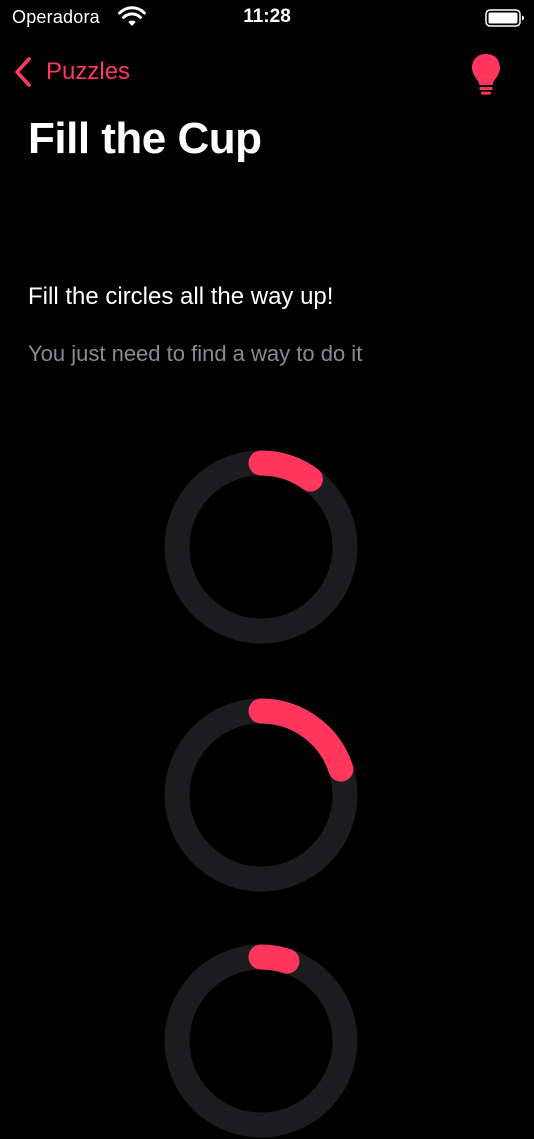 The image size is (534, 1139). What do you see at coordinates (504, 18) in the screenshot?
I see `battery-icon` at bounding box center [504, 18].